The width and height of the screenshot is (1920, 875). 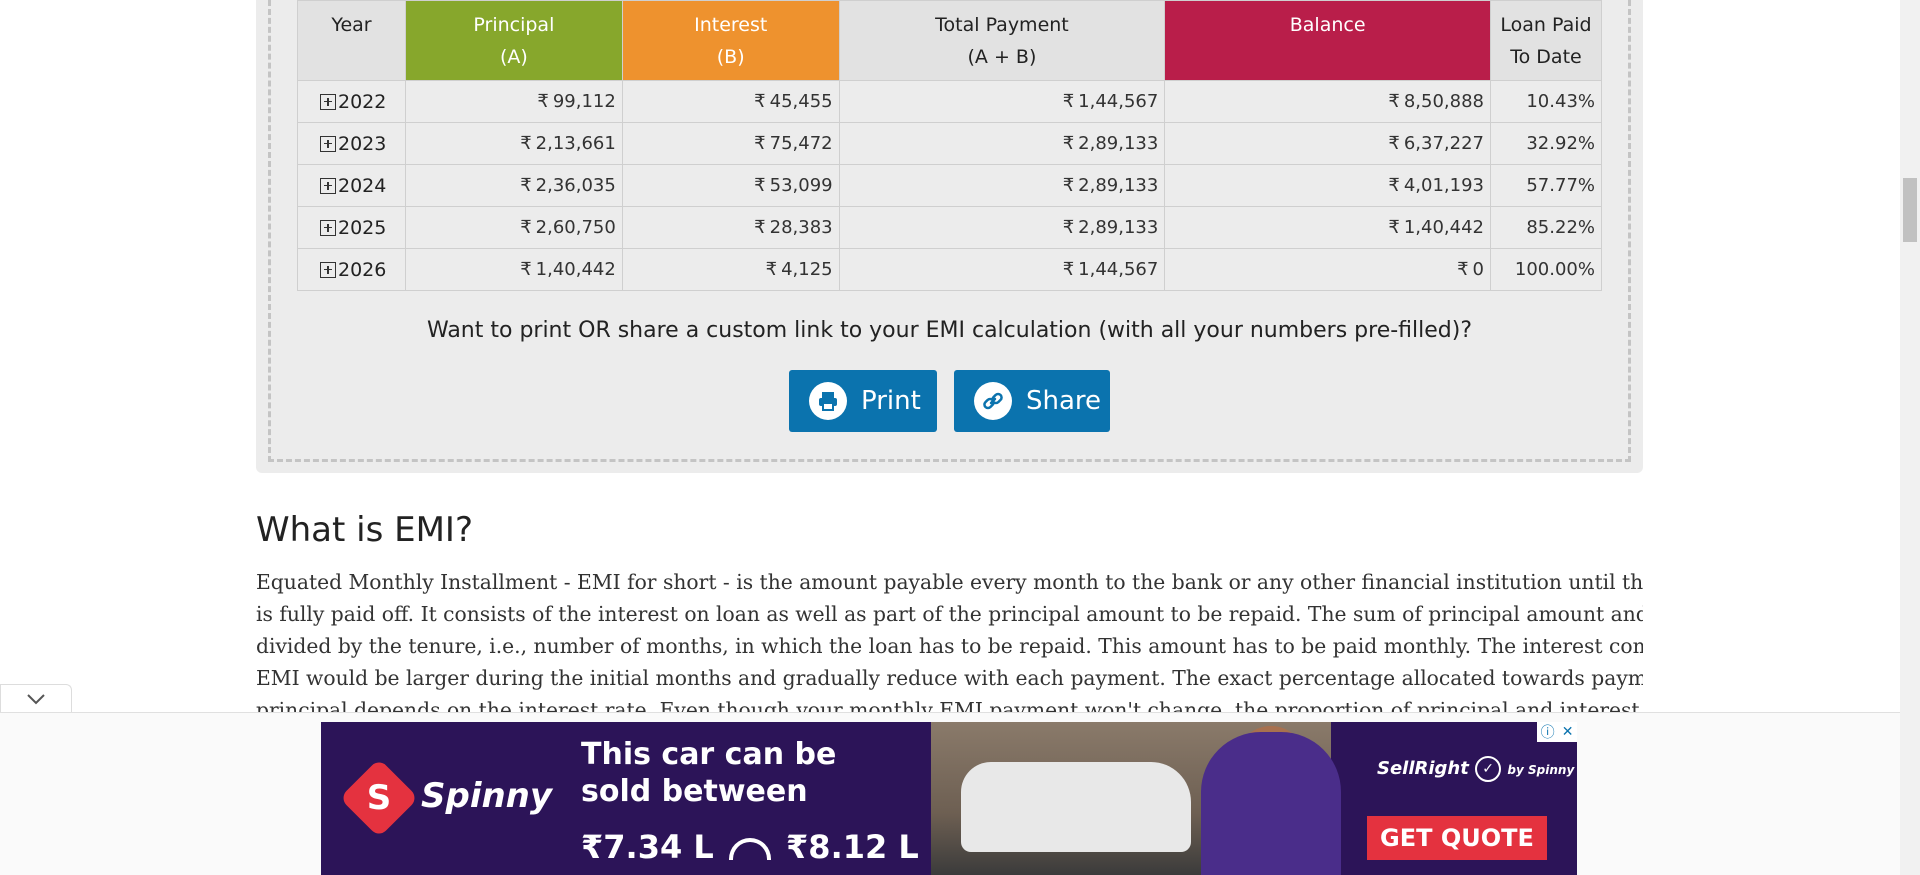 What do you see at coordinates (1327, 185) in the screenshot?
I see `balance-cell: ₹4,01,193` at bounding box center [1327, 185].